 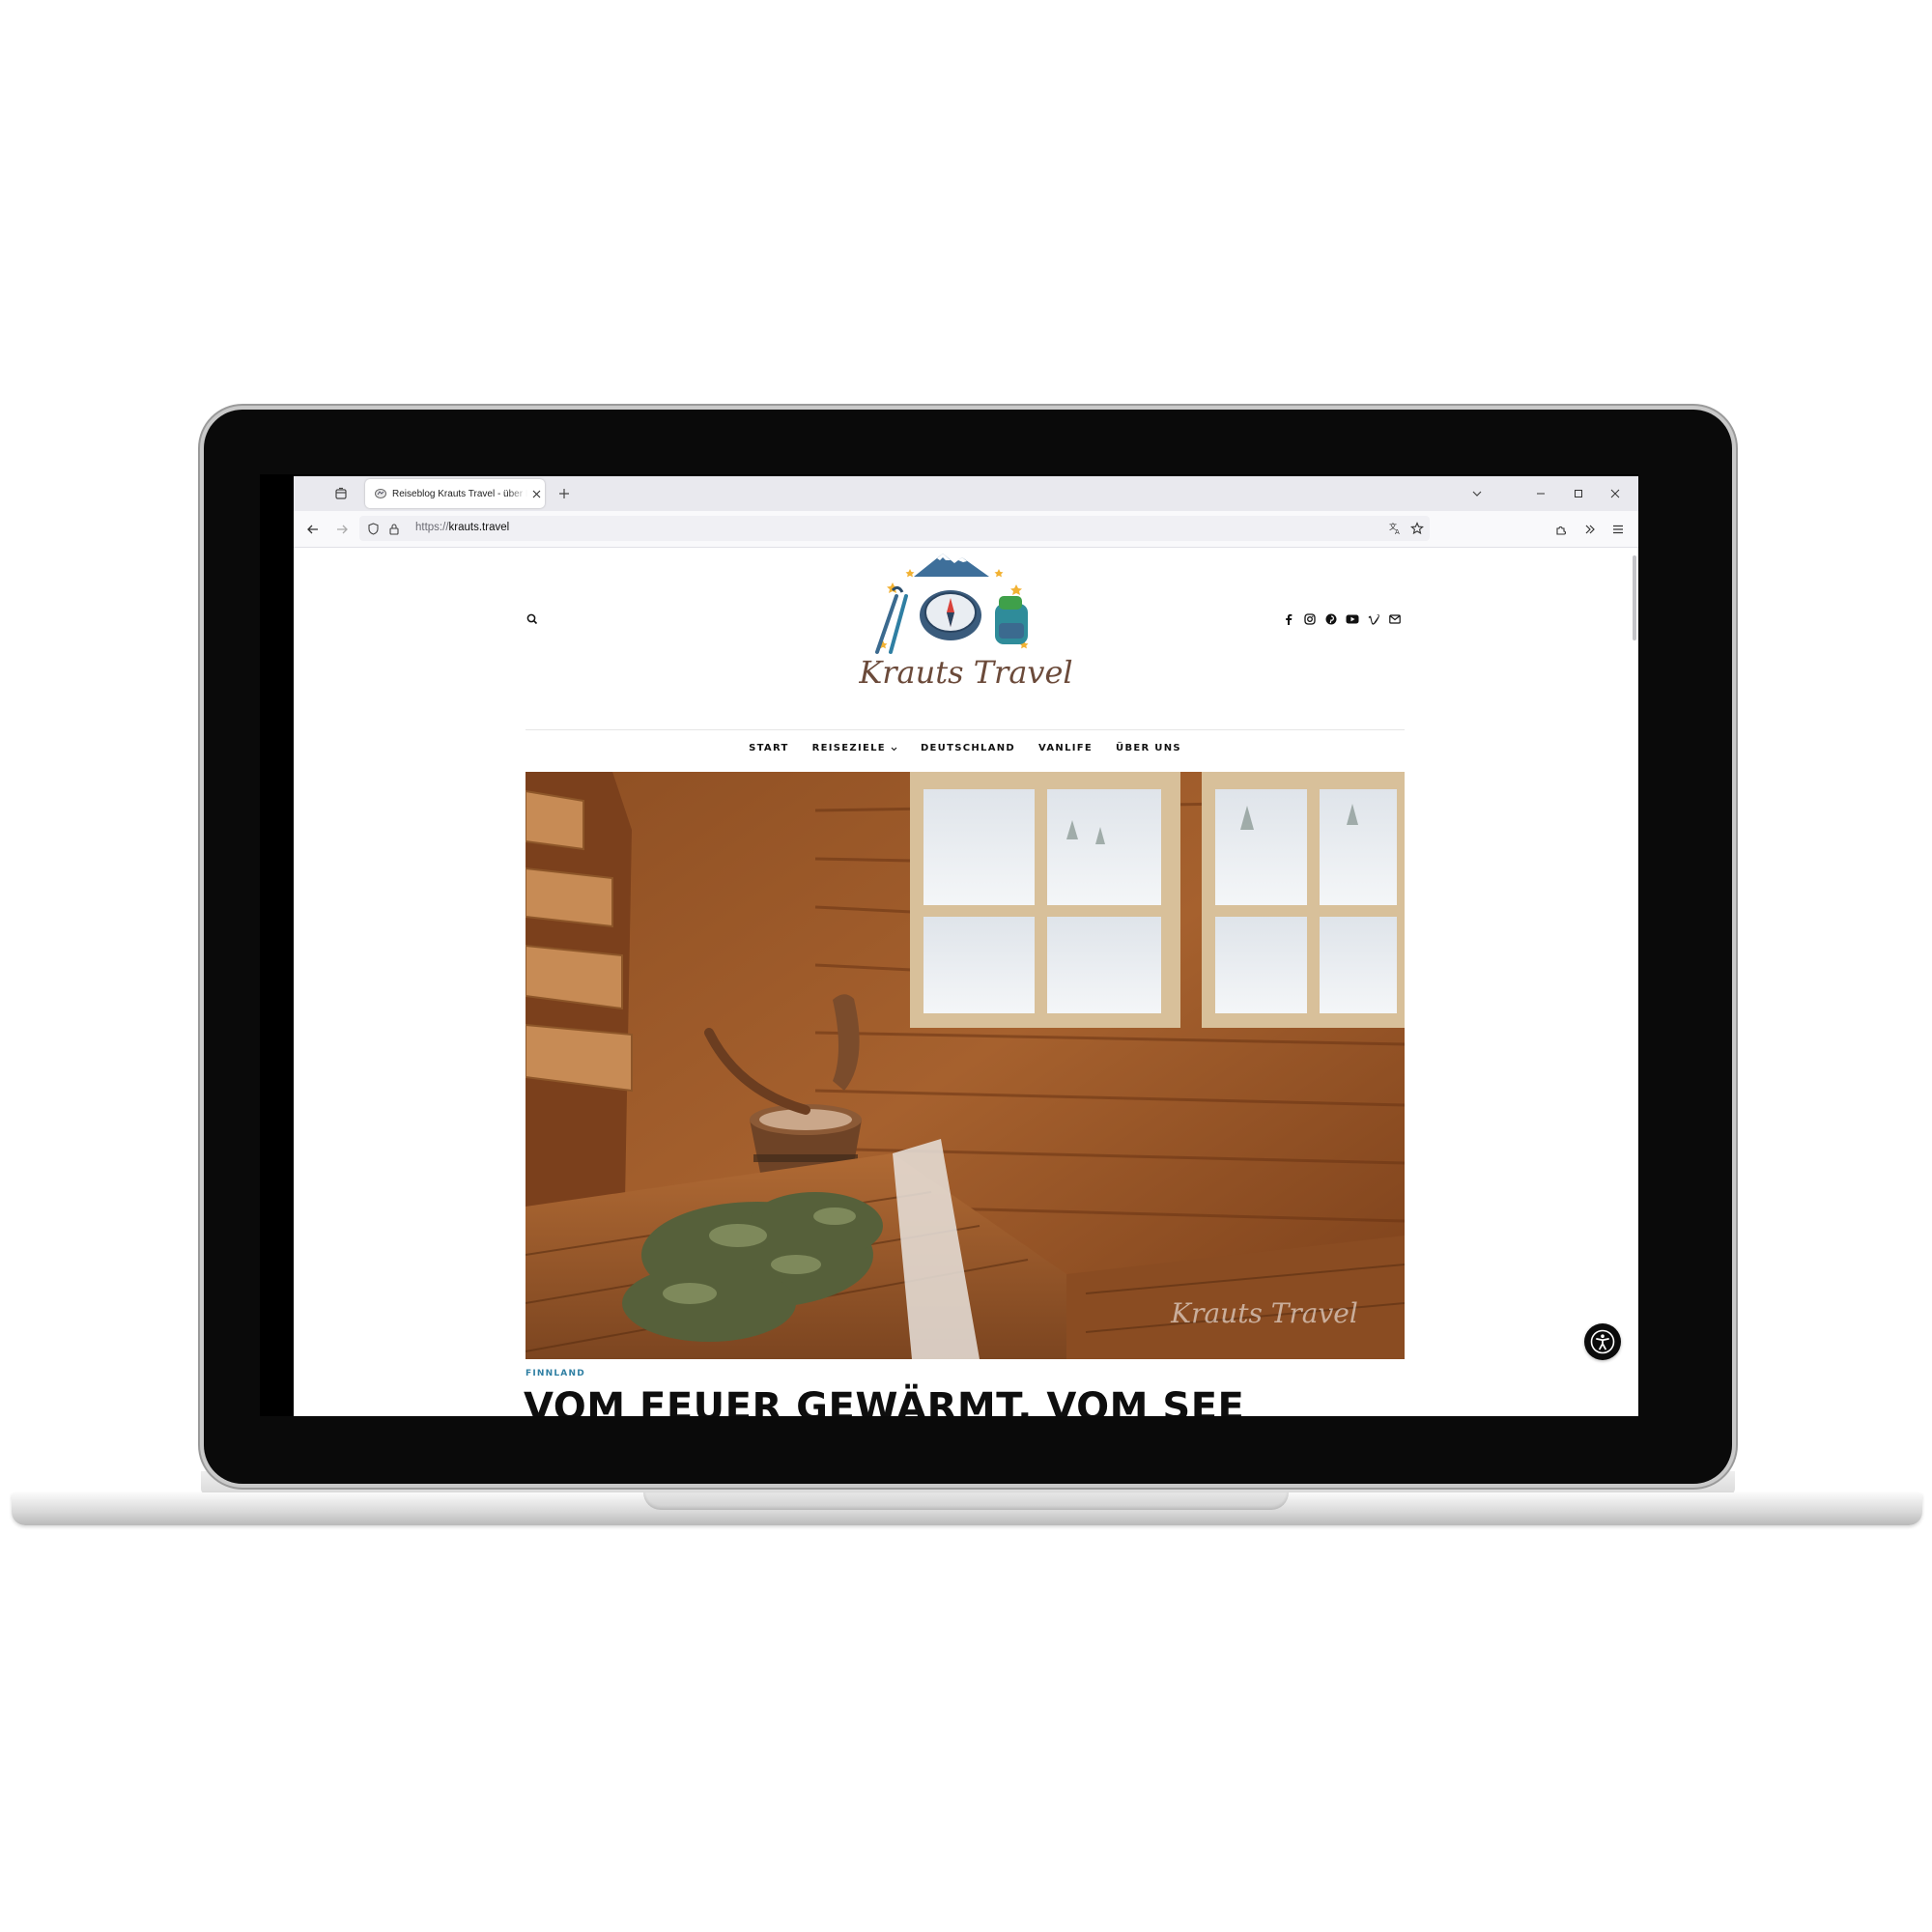 What do you see at coordinates (373, 528) in the screenshot?
I see `shield-icon` at bounding box center [373, 528].